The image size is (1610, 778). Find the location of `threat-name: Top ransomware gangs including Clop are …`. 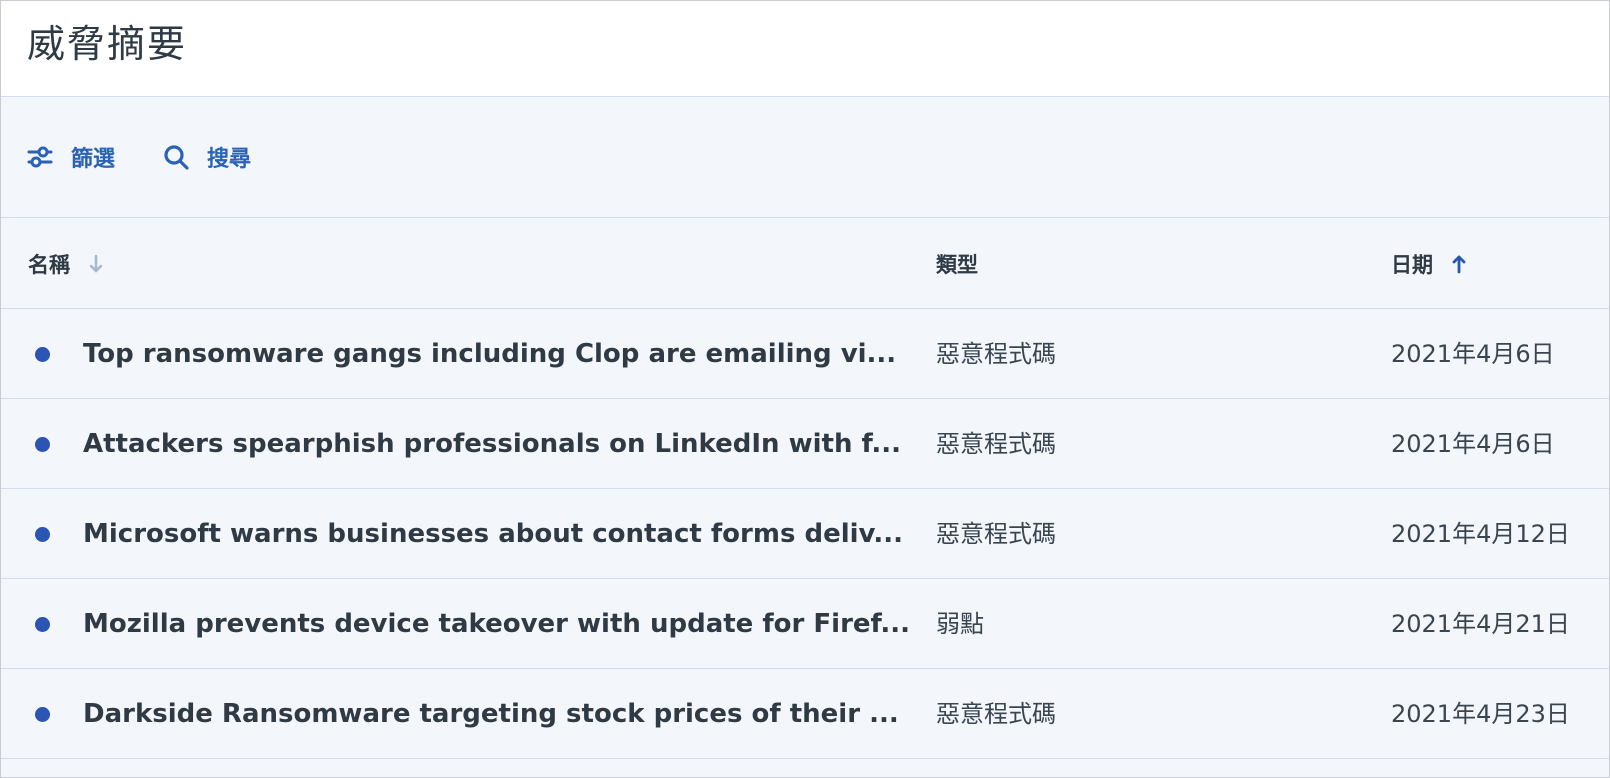

threat-name: Top ransomware gangs including Clop are … is located at coordinates (490, 354).